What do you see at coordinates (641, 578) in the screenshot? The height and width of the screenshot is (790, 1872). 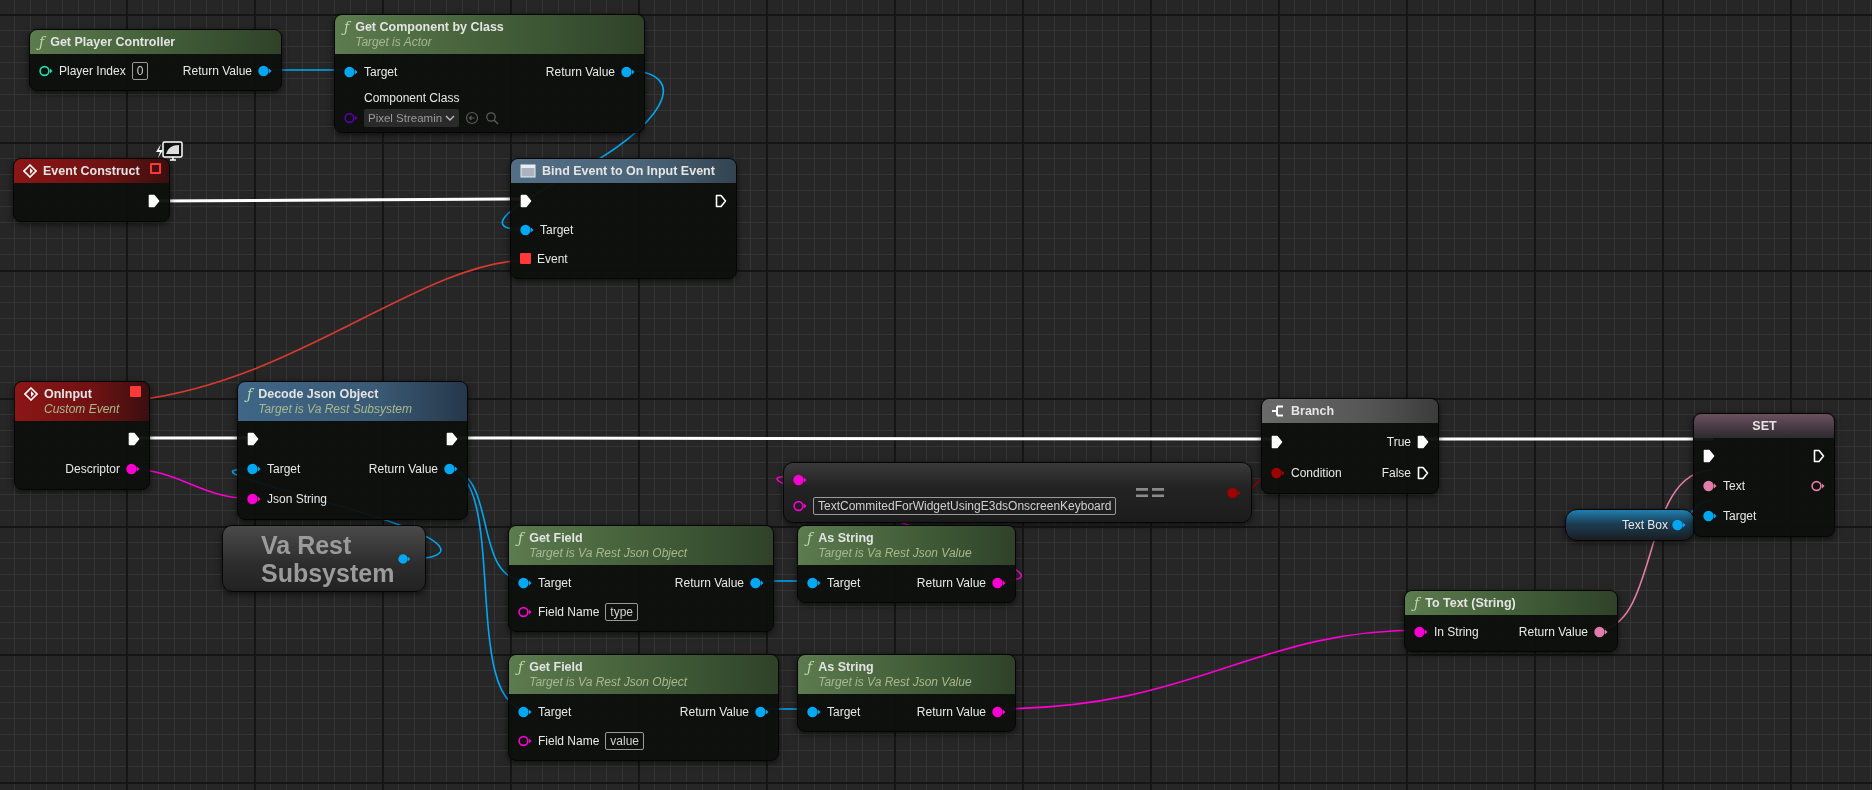 I see `pure-node: ƒ Get Field Target is Va Rest Json Object Target Return Value Field Name type` at bounding box center [641, 578].